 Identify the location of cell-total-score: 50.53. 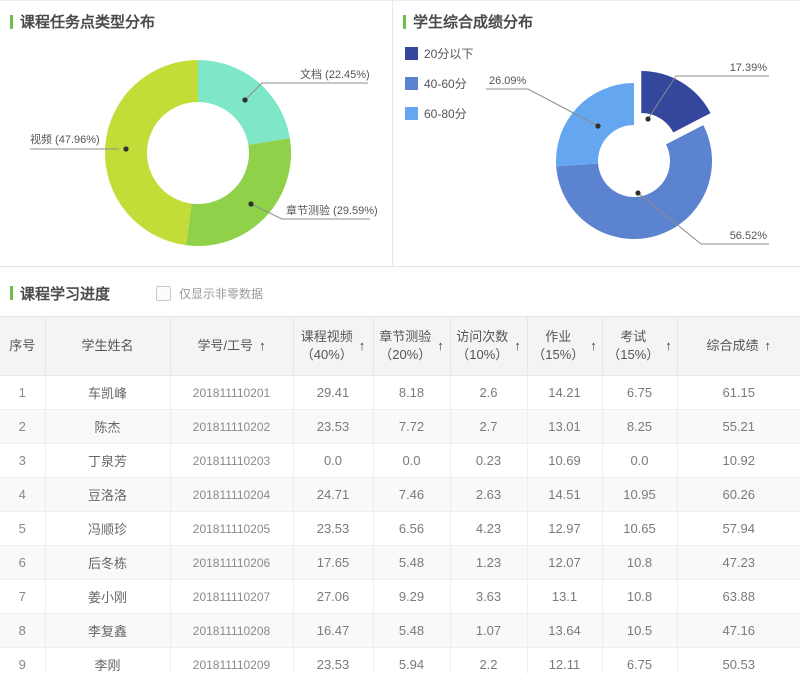
(738, 660).